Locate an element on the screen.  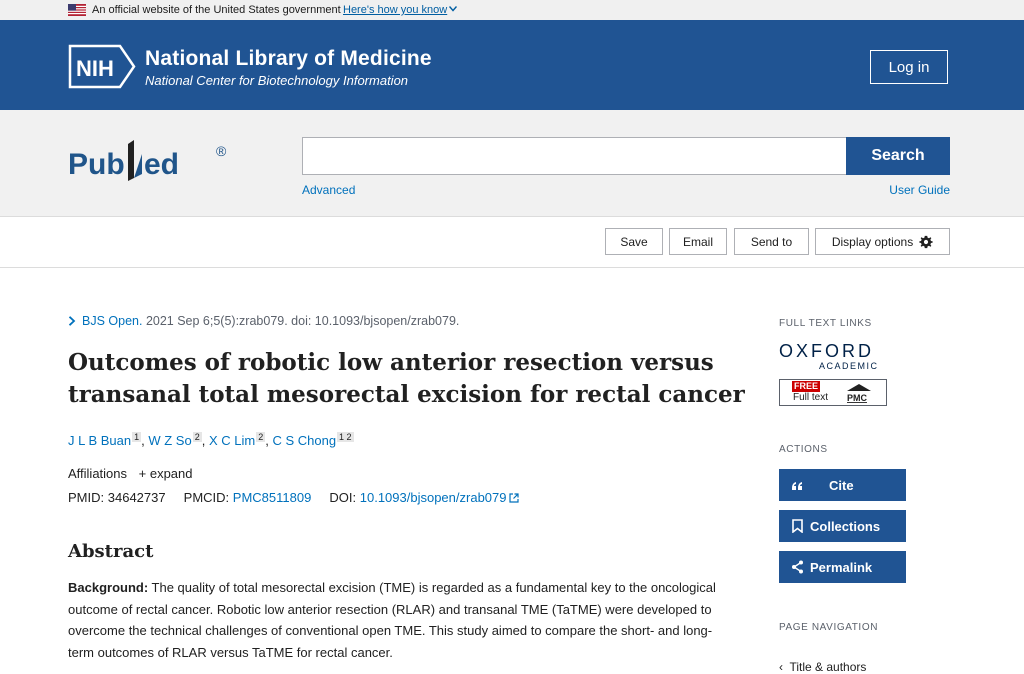
email-button: Email is located at coordinates (698, 241).